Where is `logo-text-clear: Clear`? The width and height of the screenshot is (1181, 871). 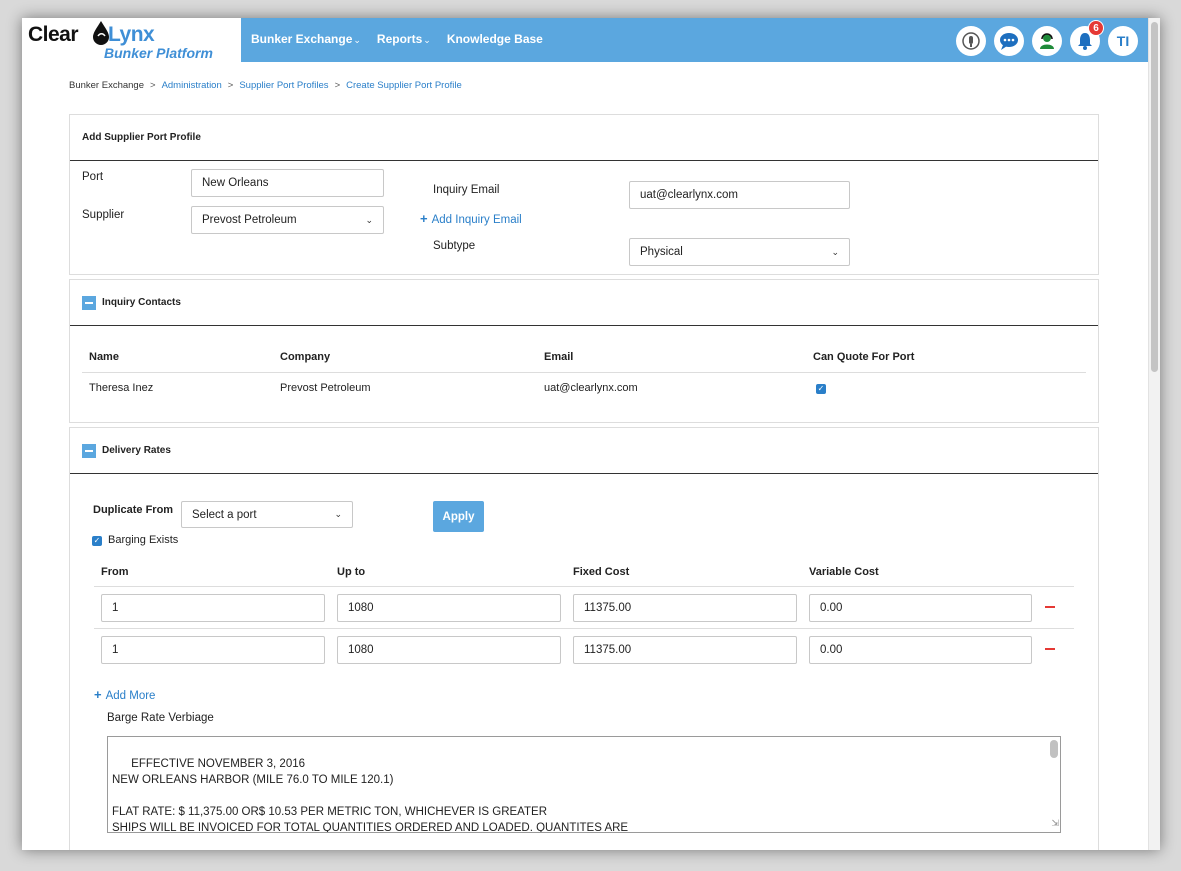 logo-text-clear: Clear is located at coordinates (53, 34).